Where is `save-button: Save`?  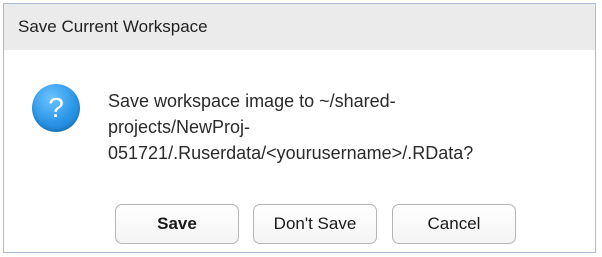 save-button: Save is located at coordinates (177, 224).